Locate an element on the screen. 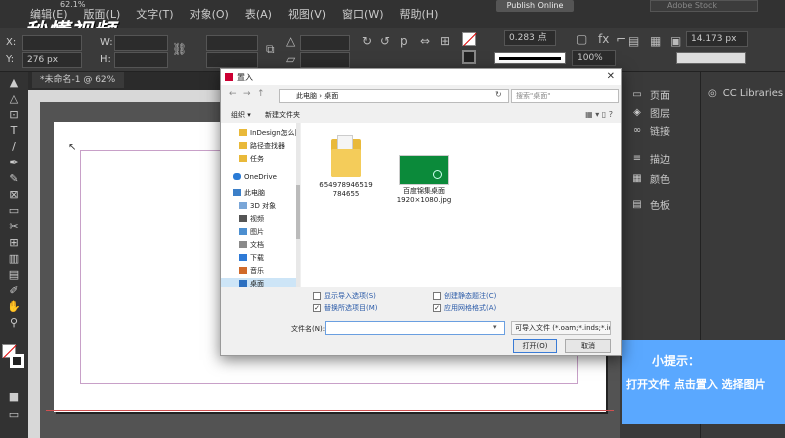 The width and height of the screenshot is (785, 438). selection-tool-icon: ▲ is located at coordinates (14, 83).